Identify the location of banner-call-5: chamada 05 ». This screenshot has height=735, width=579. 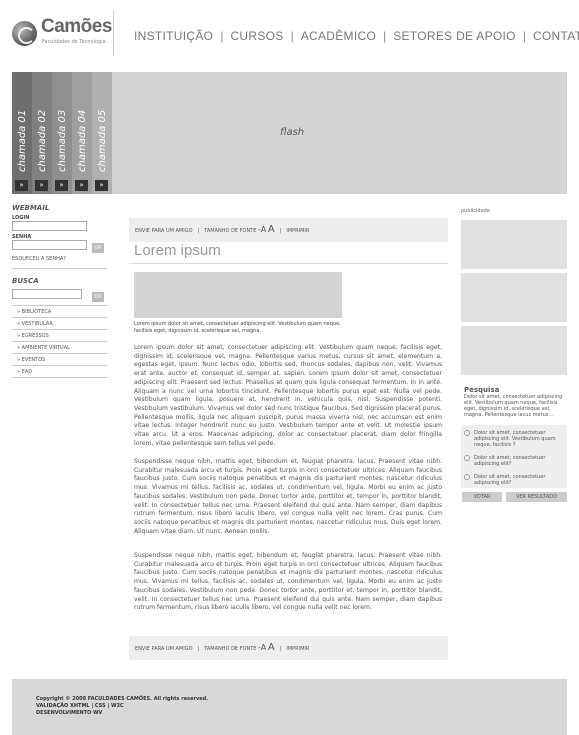
(102, 133).